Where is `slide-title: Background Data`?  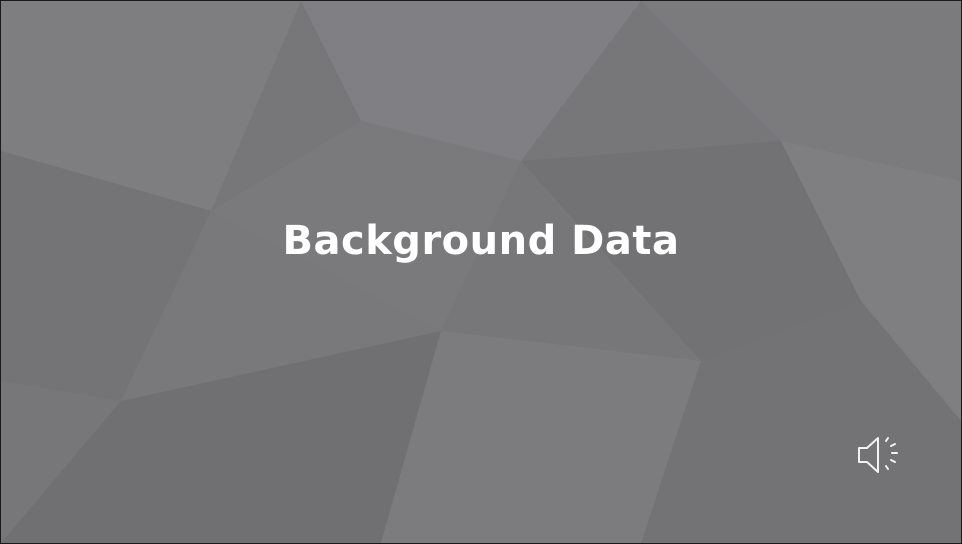 slide-title: Background Data is located at coordinates (481, 241).